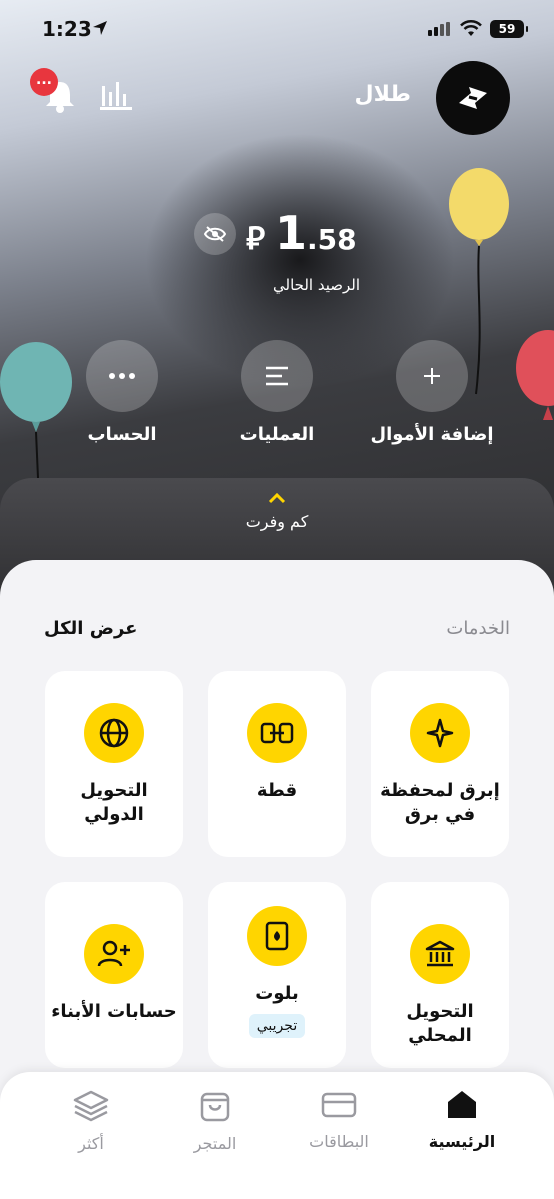 This screenshot has width=554, height=1199. I want to click on more-icon, so click(122, 376).